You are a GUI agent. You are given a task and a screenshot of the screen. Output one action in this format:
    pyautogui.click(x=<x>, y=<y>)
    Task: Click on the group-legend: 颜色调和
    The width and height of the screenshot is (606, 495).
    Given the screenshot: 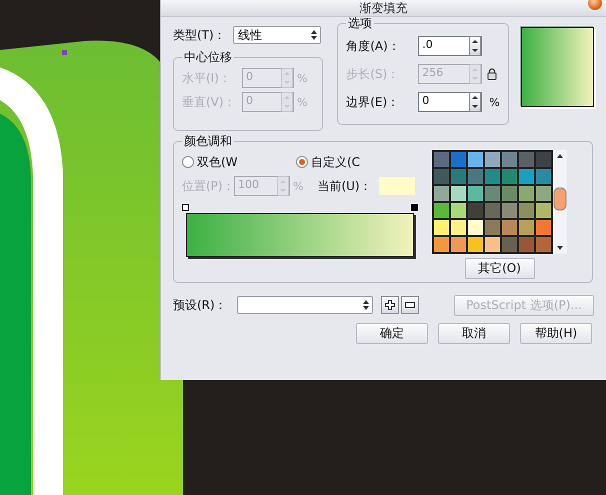 What is the action you would take?
    pyautogui.click(x=208, y=141)
    